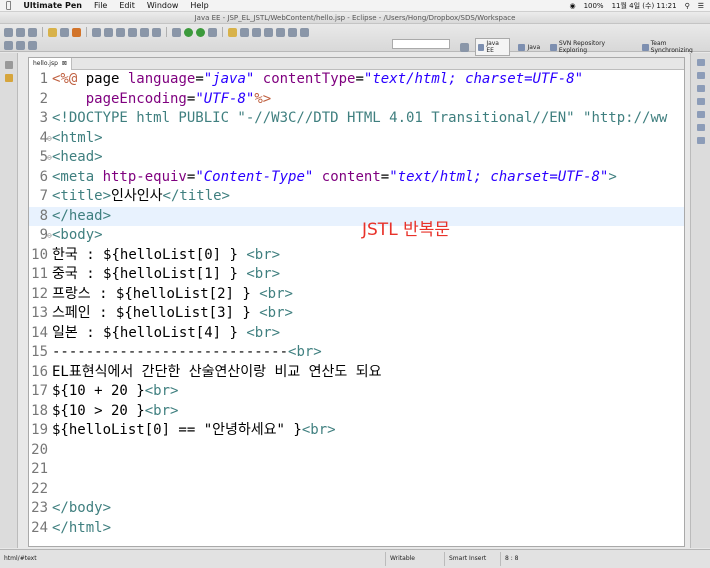 The width and height of the screenshot is (710, 568). Describe the element at coordinates (644, 6) in the screenshot. I see `clock: 11월 4일 (수) 11:21` at that location.